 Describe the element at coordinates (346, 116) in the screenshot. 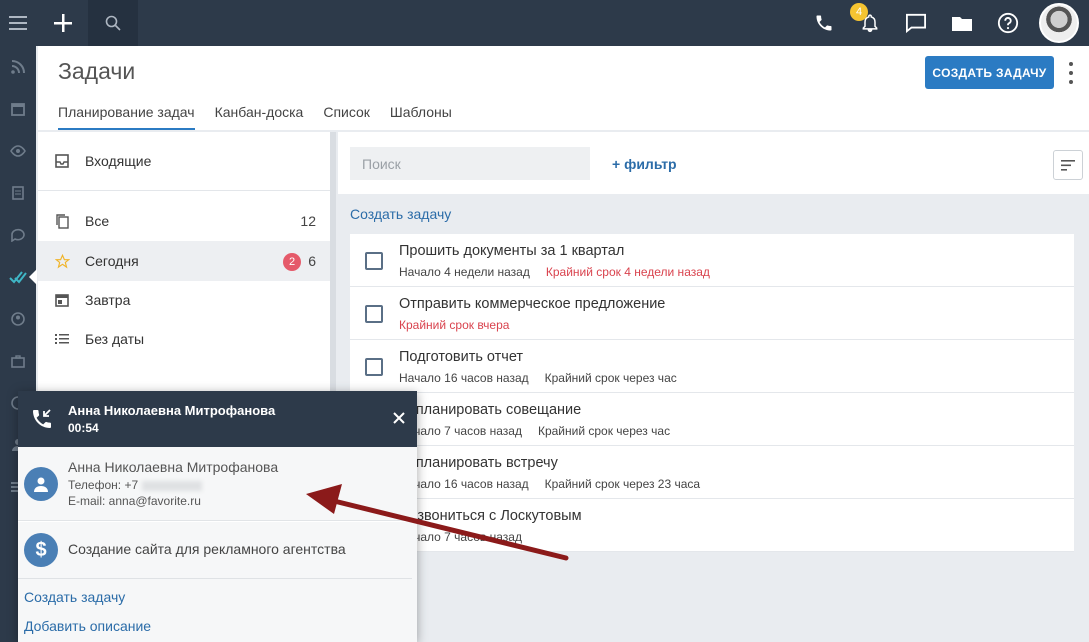

I see `tab-list: Список` at that location.